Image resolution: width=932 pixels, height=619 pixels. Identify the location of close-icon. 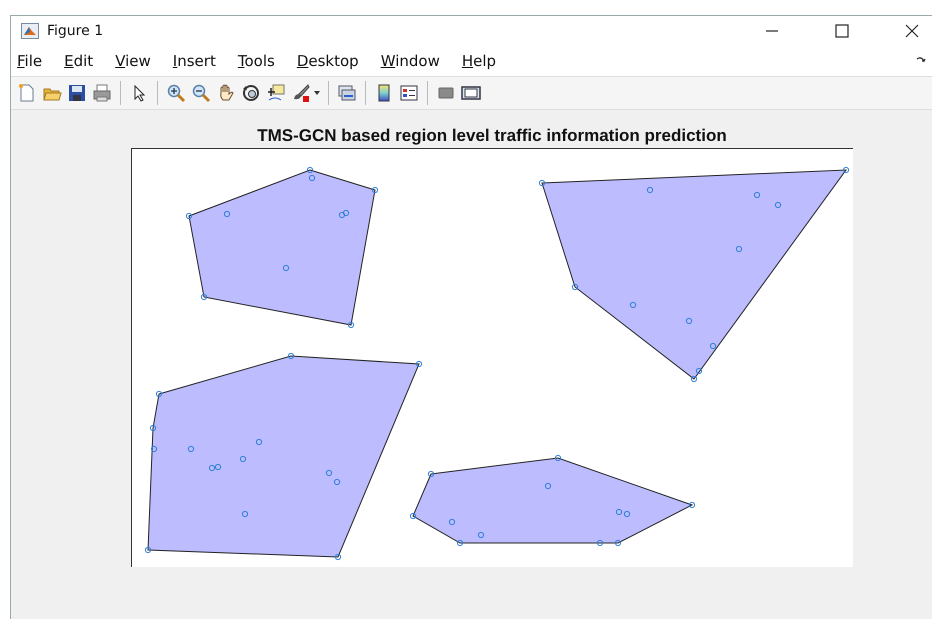
(912, 31).